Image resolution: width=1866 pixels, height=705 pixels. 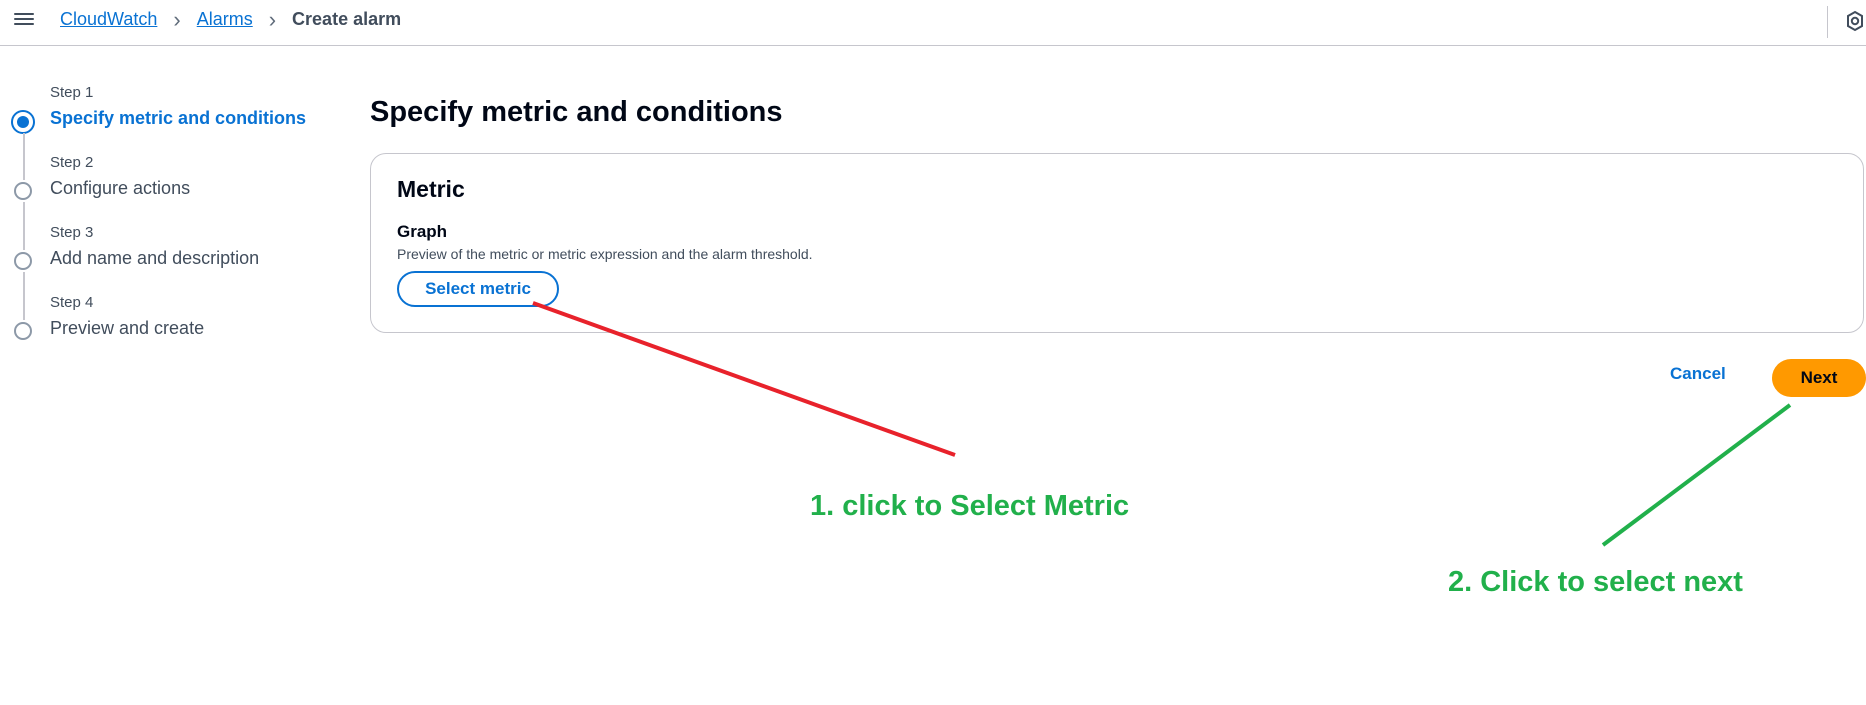 What do you see at coordinates (347, 19) in the screenshot?
I see `breadcrumb-current: Create alarm` at bounding box center [347, 19].